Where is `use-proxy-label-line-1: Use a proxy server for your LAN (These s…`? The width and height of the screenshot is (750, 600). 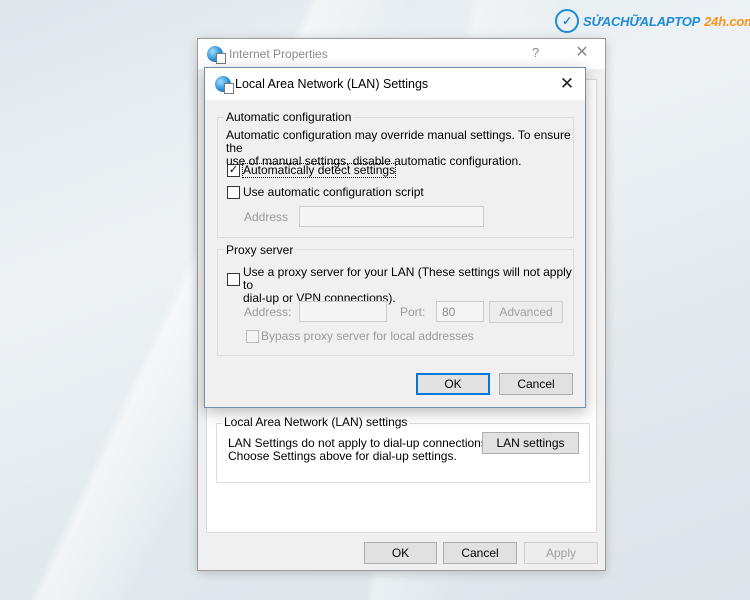 use-proxy-label-line-1: Use a proxy server for your LAN (These s… is located at coordinates (407, 278).